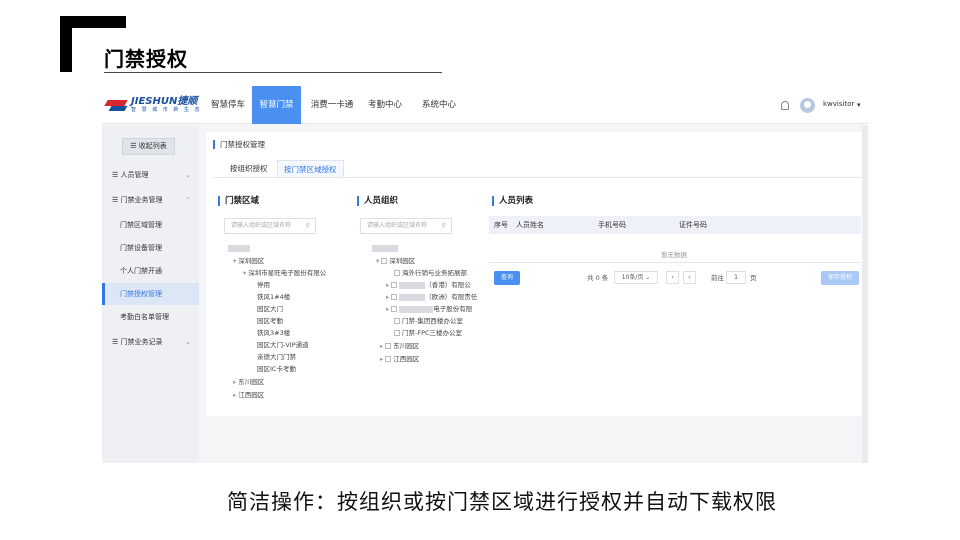 The width and height of the screenshot is (960, 540). Describe the element at coordinates (865, 294) in the screenshot. I see `scrollbar-track` at that location.